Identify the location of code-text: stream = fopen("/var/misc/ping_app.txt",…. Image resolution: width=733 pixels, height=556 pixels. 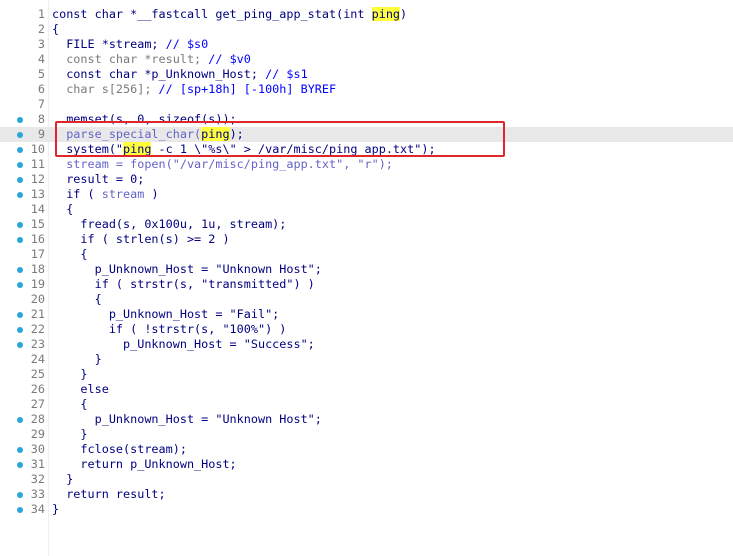
(222, 164).